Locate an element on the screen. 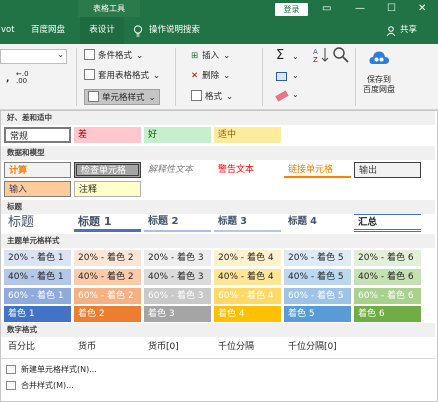 This screenshot has width=438, height=402. style-accent-row40-3: 40% - 着色 3 is located at coordinates (177, 277).